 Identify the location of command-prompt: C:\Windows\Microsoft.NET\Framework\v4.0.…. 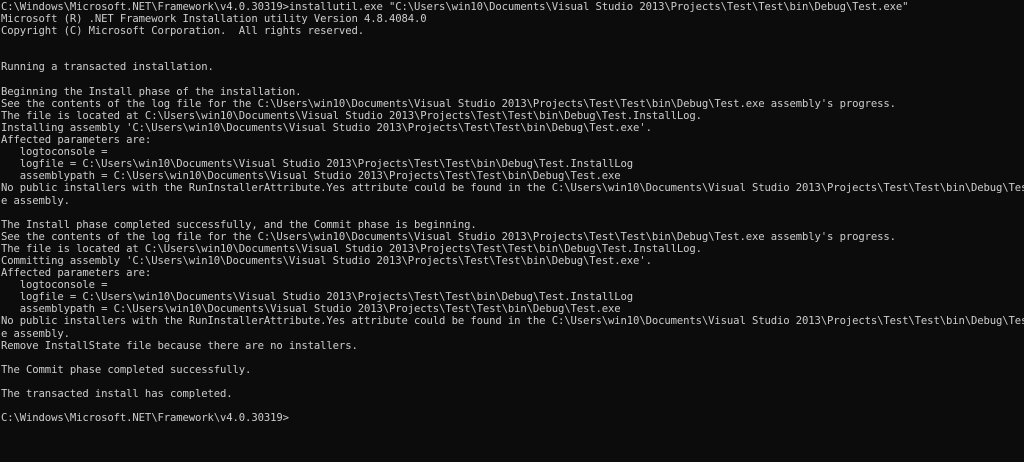
(145, 418).